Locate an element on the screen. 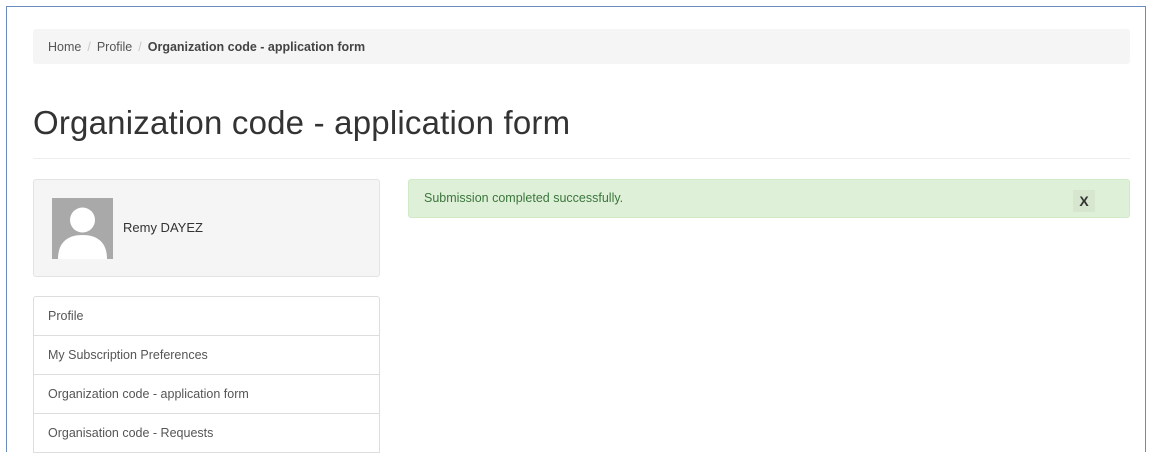 Image resolution: width=1153 pixels, height=453 pixels. breadcrumb-current: Organization code - application form is located at coordinates (256, 46).